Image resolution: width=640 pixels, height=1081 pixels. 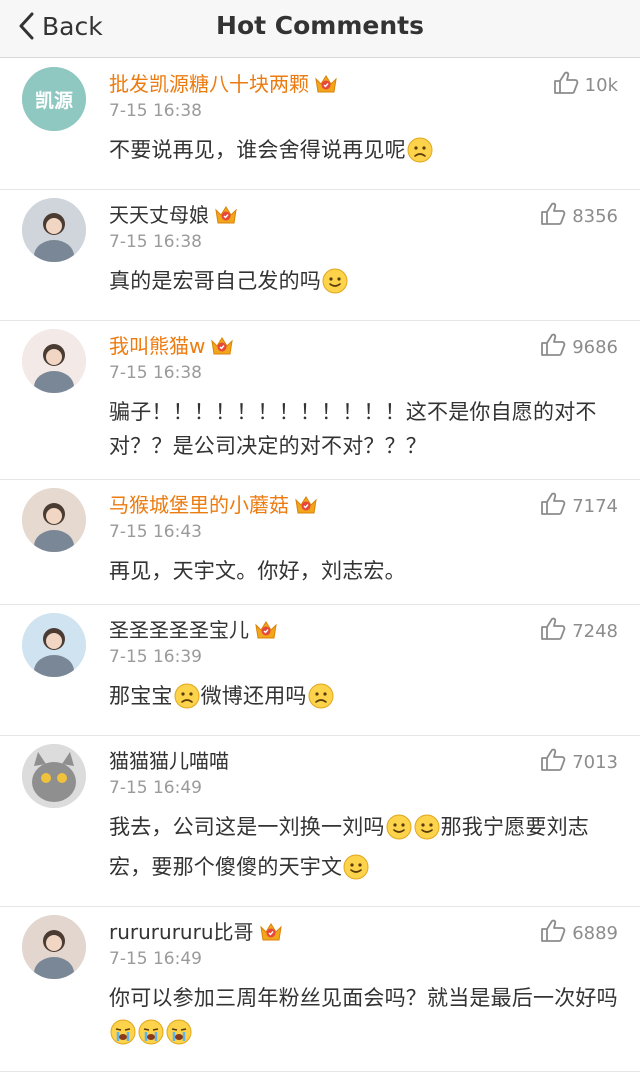 I want to click on comment-text: 你可以参加三周年粉丝见面会吗？就当是最后一次好吗, so click(x=365, y=1018).